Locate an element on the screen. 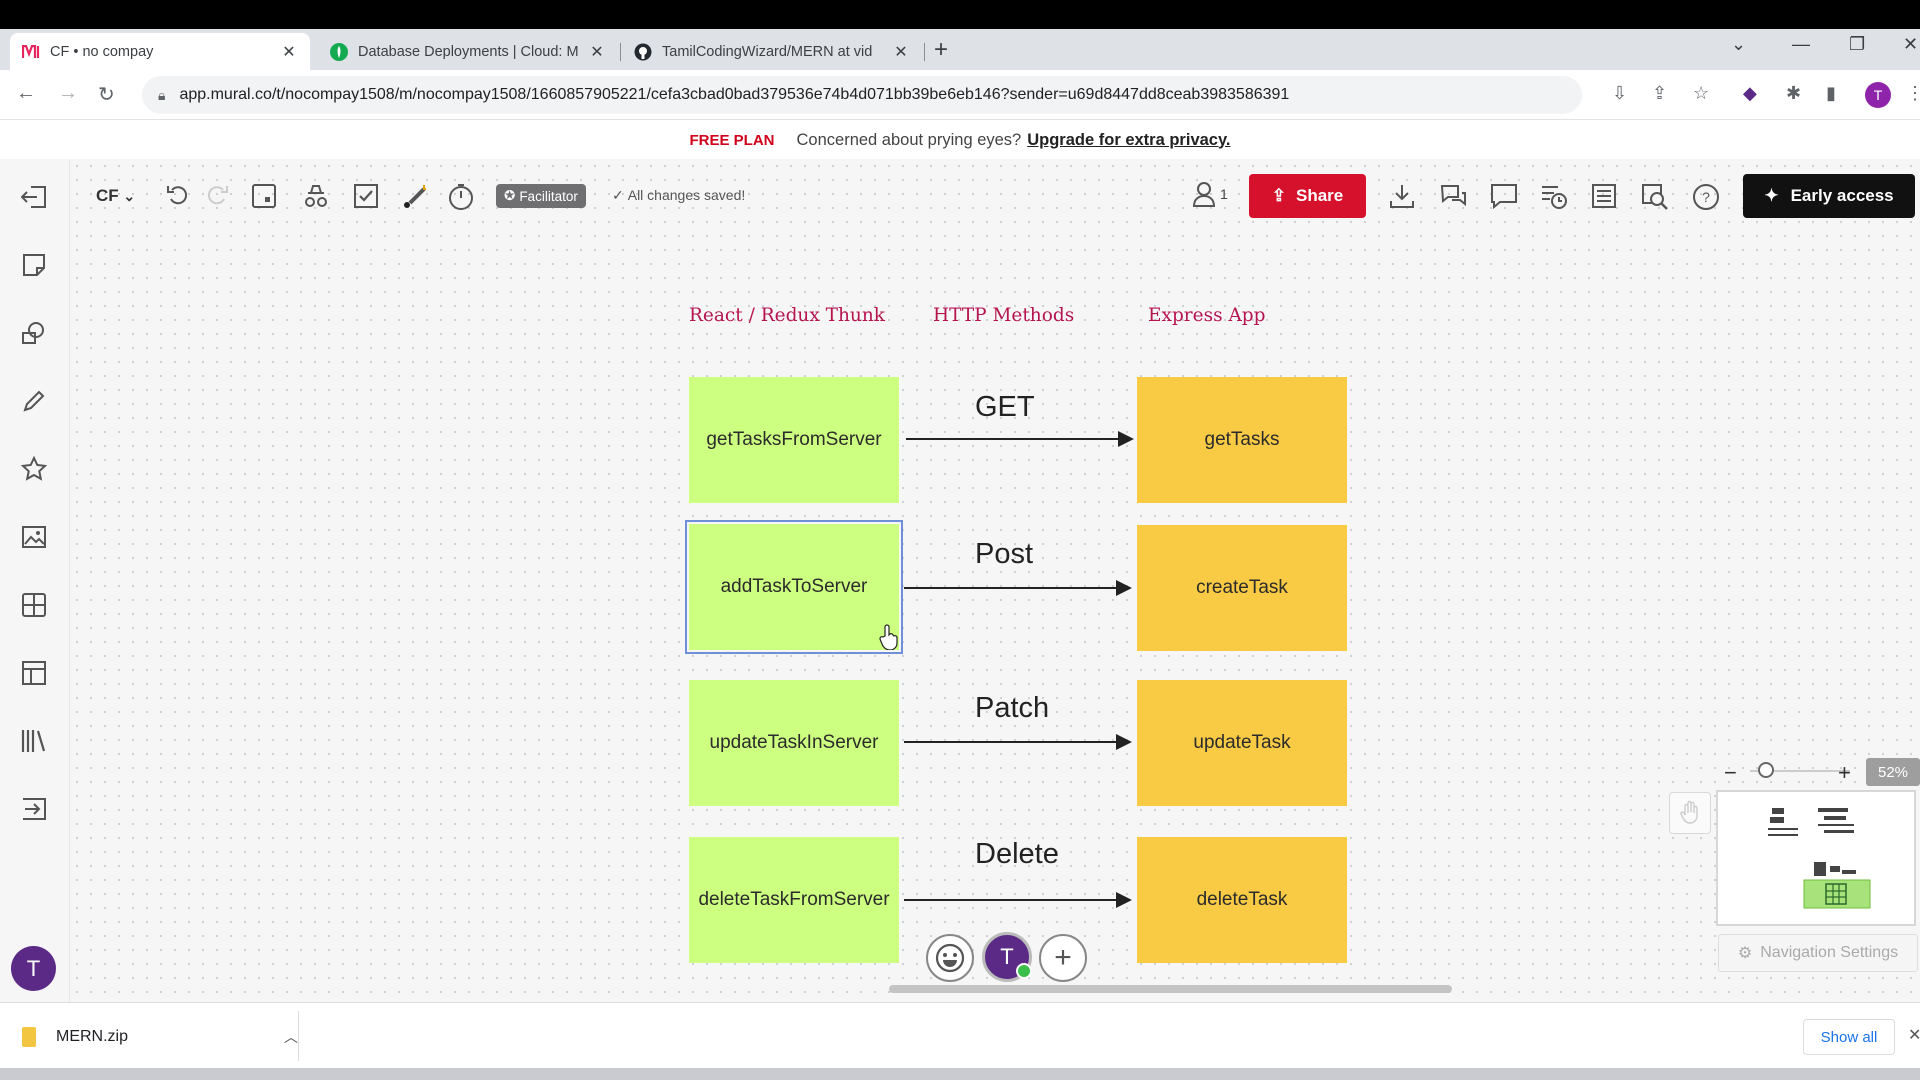 Image resolution: width=1920 pixels, height=1080 pixels. zoom-slider-handle is located at coordinates (1766, 770).